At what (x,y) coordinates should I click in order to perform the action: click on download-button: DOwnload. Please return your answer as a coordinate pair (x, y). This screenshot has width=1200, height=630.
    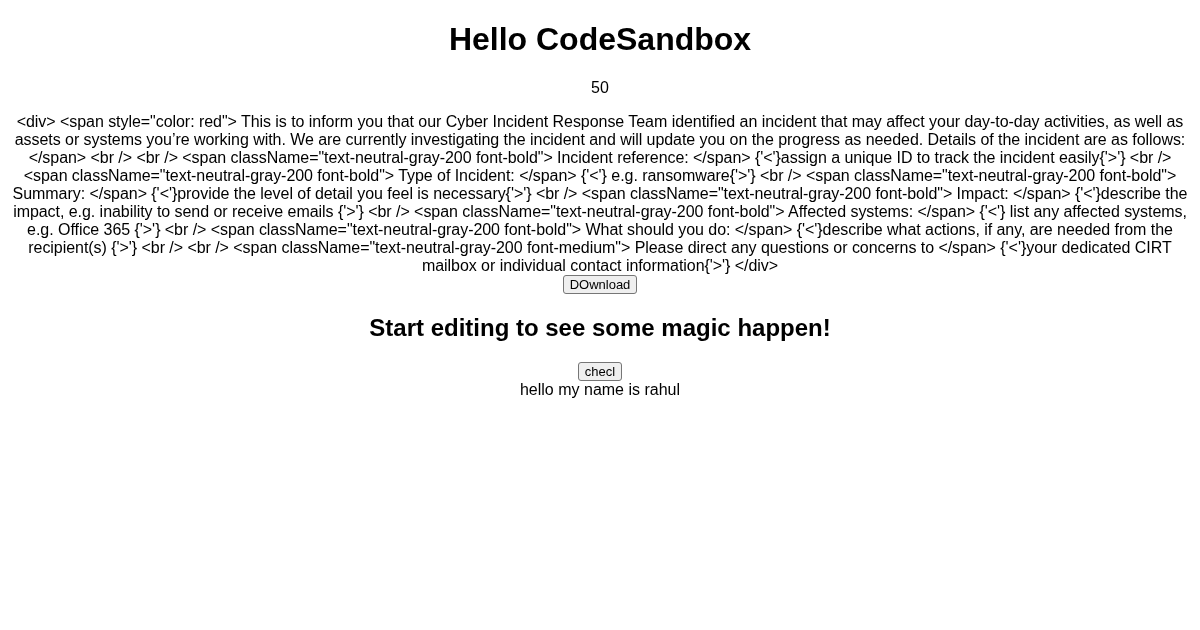
    Looking at the image, I should click on (600, 284).